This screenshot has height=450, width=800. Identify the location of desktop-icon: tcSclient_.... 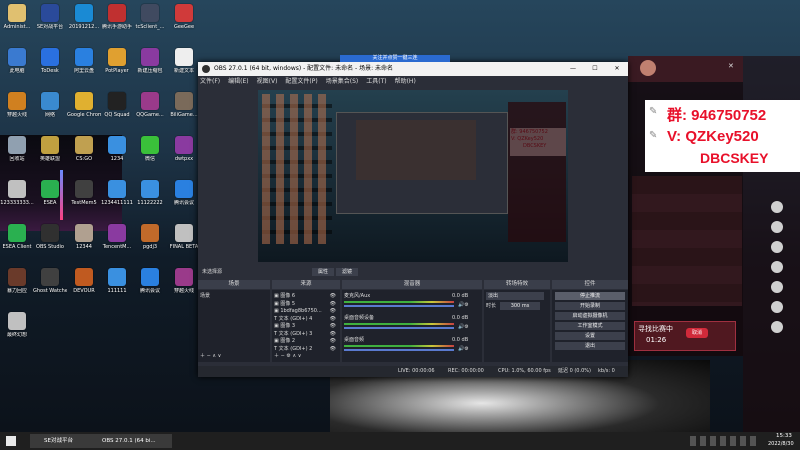
(150, 23).